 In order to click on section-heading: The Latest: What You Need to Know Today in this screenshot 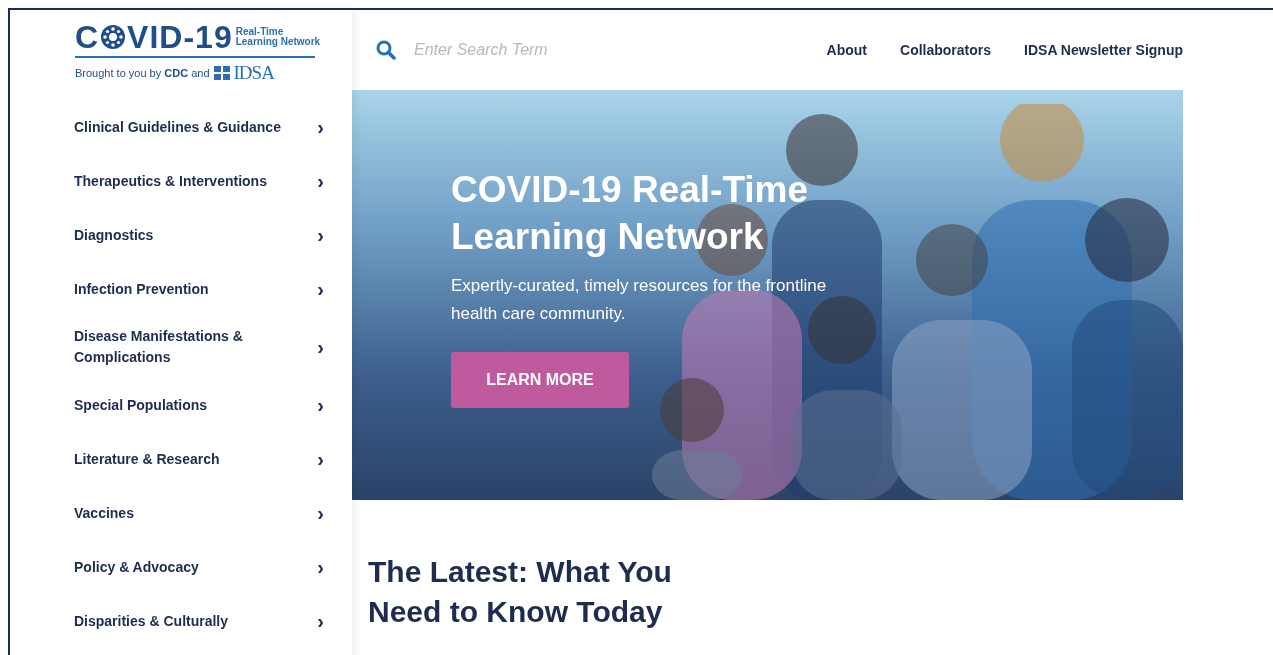, I will do `click(520, 592)`.